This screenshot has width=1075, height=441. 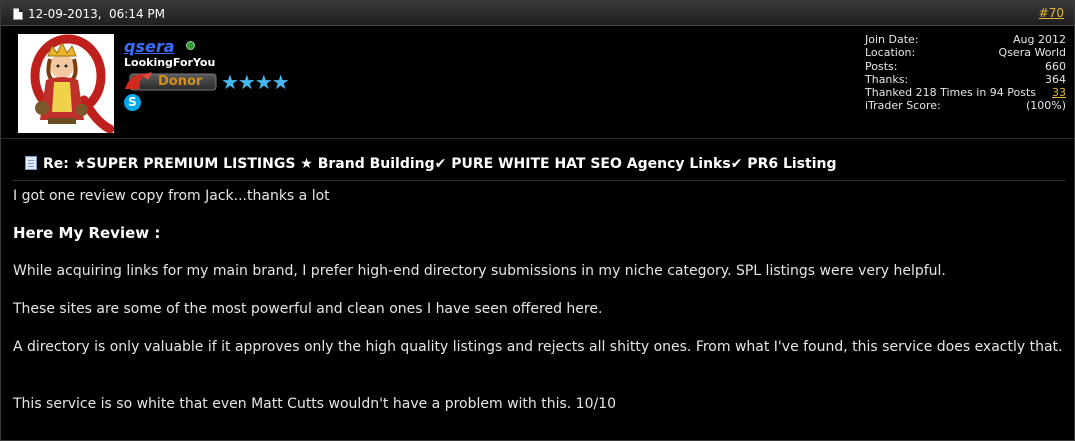 I want to click on avatar, so click(x=66, y=83).